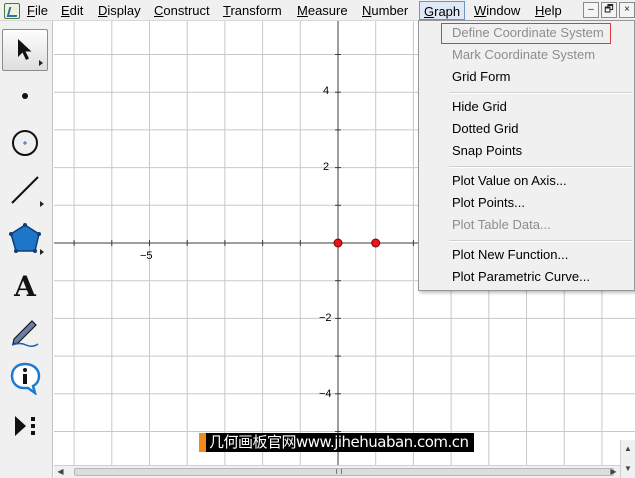  I want to click on compass-tool, so click(25, 143).